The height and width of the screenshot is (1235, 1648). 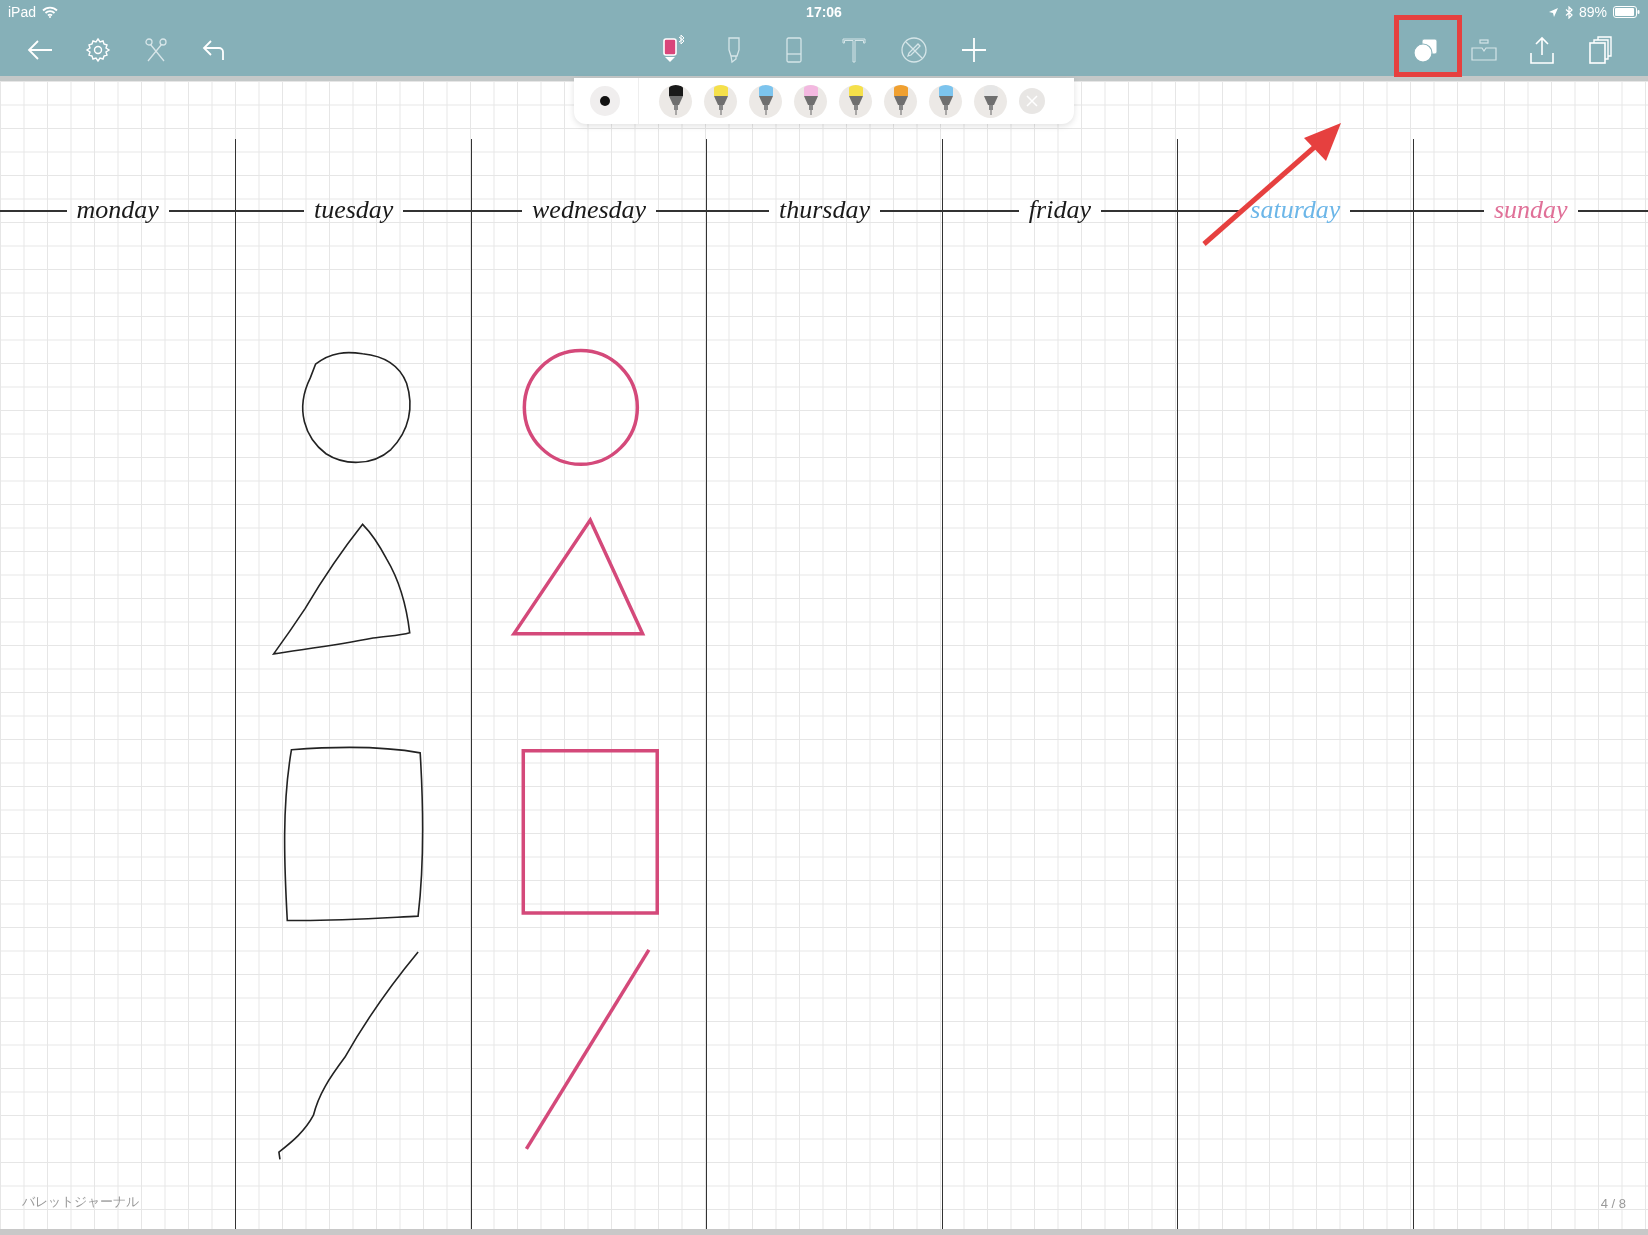 I want to click on day-heading: saturday, so click(x=1295, y=210).